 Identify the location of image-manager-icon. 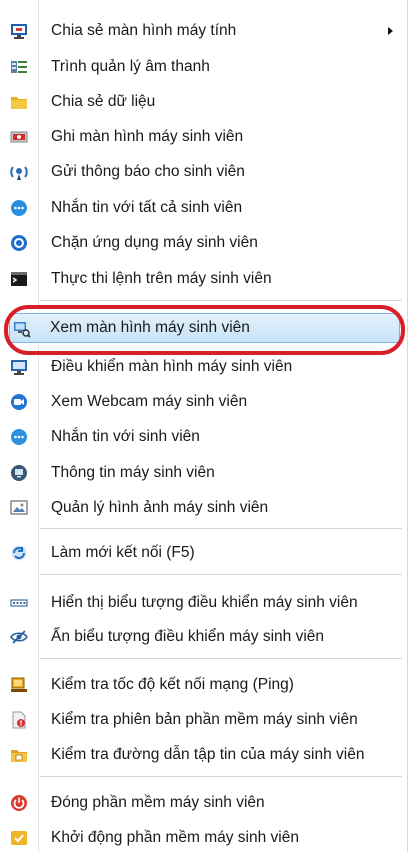
(19, 508).